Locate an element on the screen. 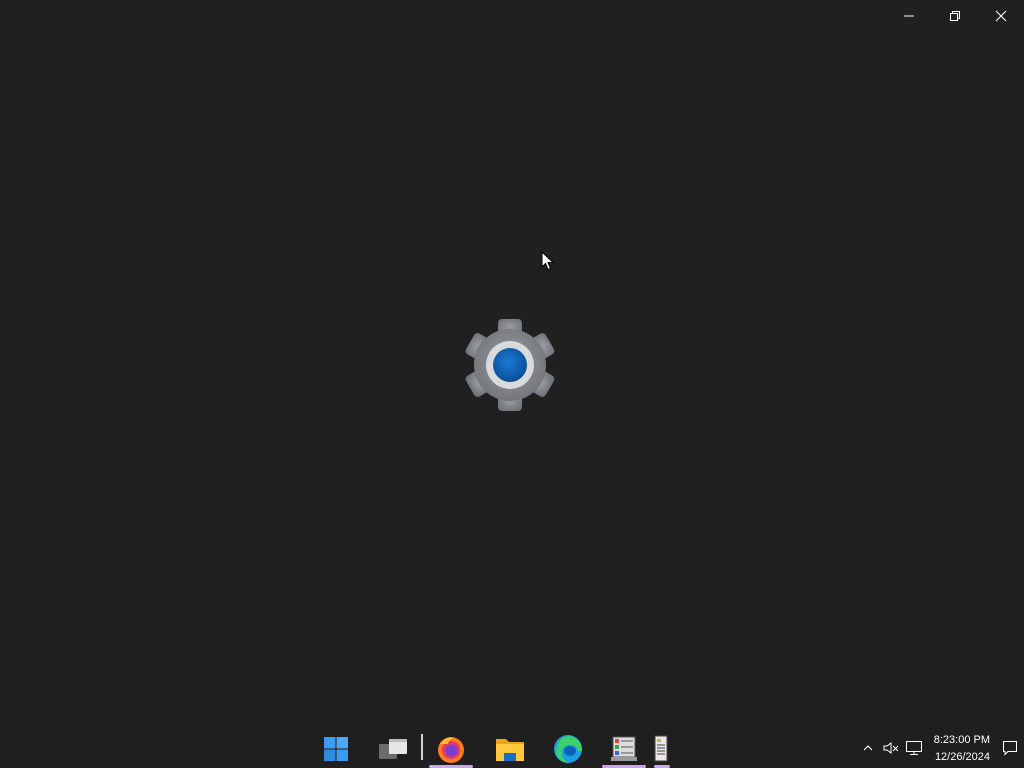 The image size is (1024, 768). start-button is located at coordinates (336, 749).